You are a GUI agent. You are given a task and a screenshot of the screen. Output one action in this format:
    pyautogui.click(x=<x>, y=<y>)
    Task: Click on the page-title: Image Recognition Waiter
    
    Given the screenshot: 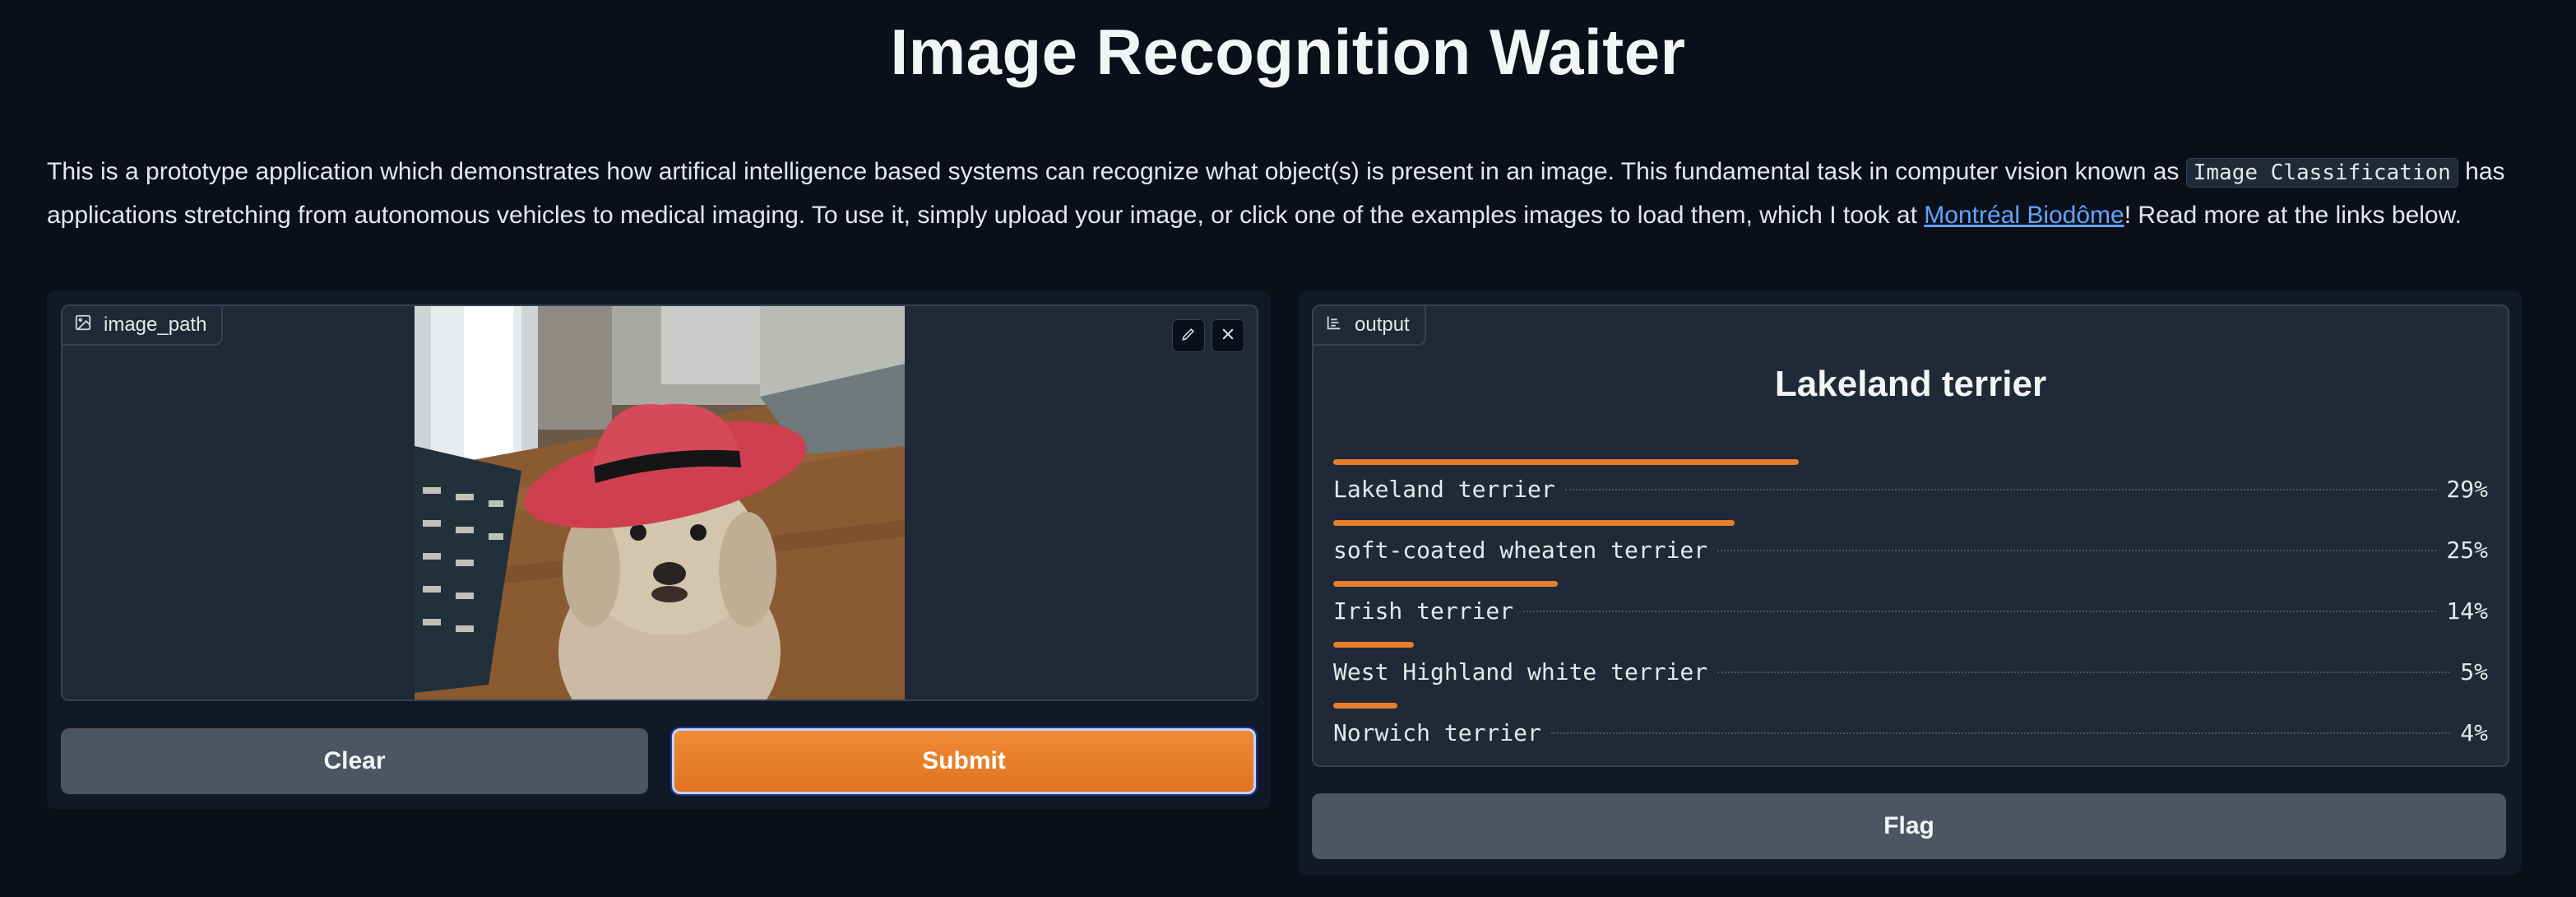 What is the action you would take?
    pyautogui.click(x=1288, y=52)
    